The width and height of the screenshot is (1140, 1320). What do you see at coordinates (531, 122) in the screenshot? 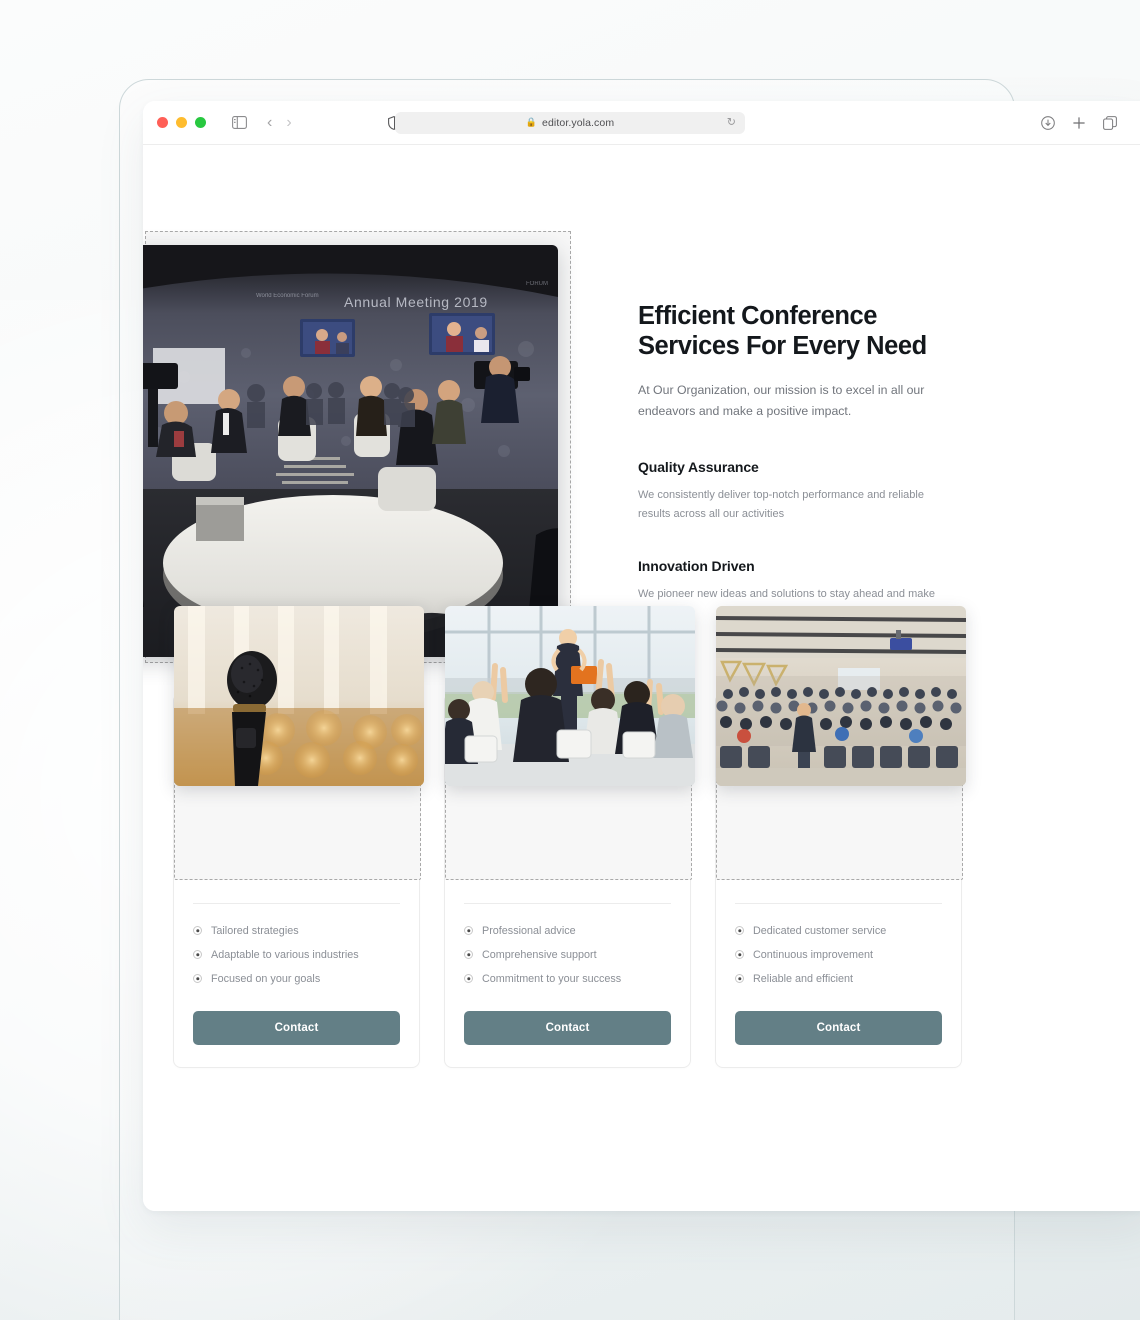
I see `lock-icon: 🔒` at bounding box center [531, 122].